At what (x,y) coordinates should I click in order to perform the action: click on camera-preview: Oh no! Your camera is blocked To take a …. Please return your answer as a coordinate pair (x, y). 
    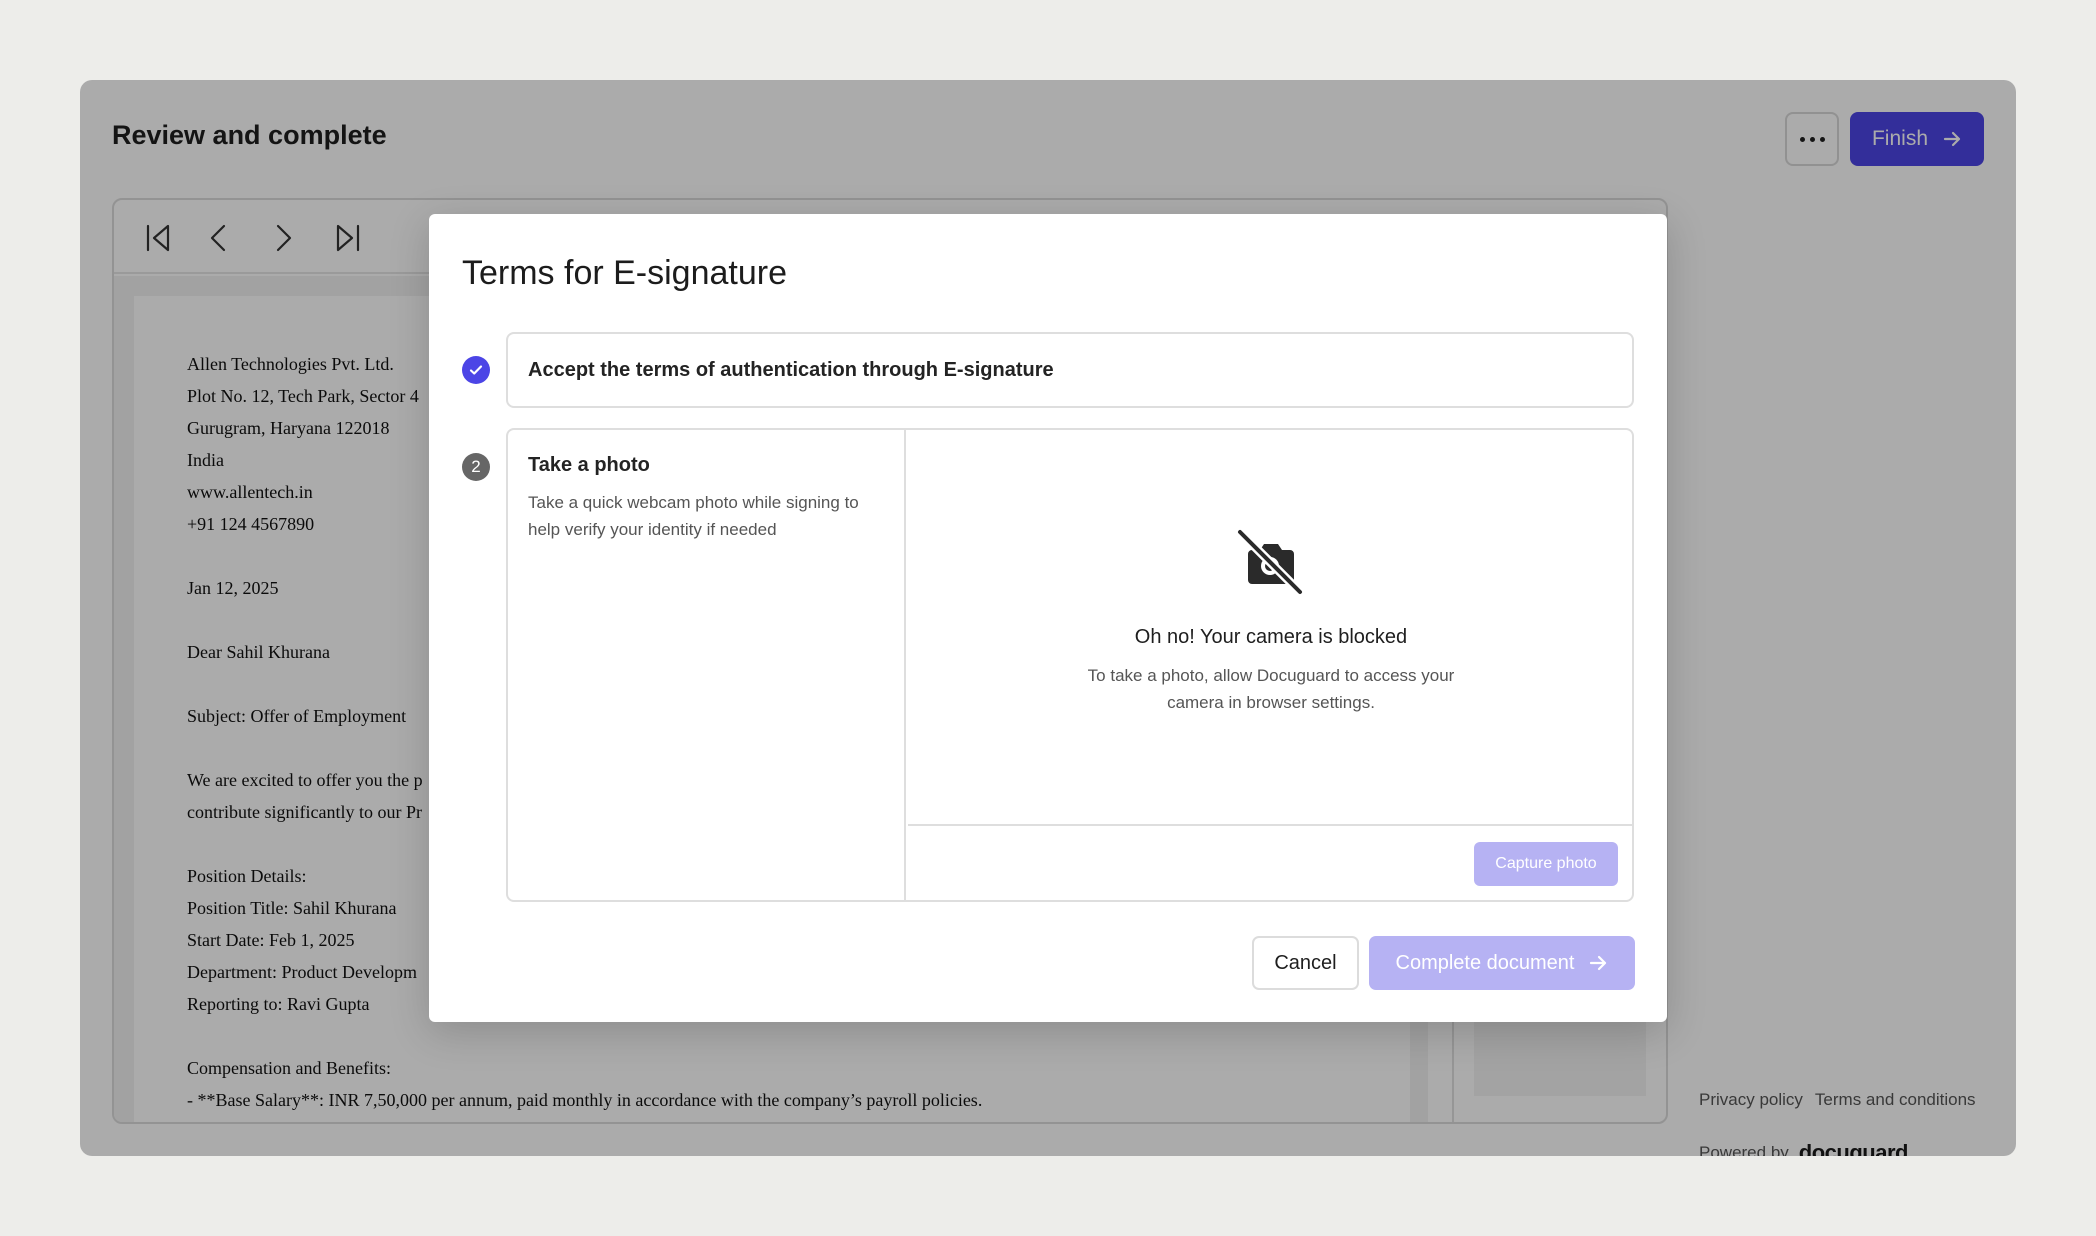
    Looking at the image, I should click on (1270, 628).